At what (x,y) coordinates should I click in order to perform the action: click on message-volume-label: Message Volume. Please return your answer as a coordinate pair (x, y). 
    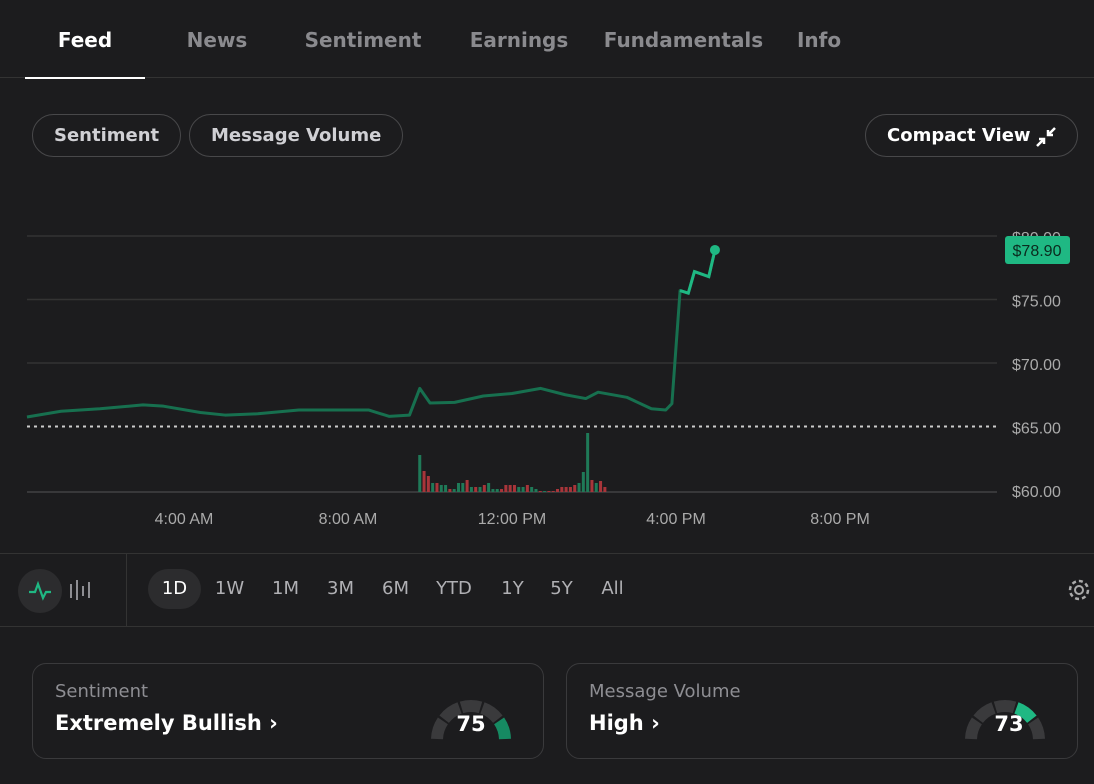
    Looking at the image, I should click on (665, 691).